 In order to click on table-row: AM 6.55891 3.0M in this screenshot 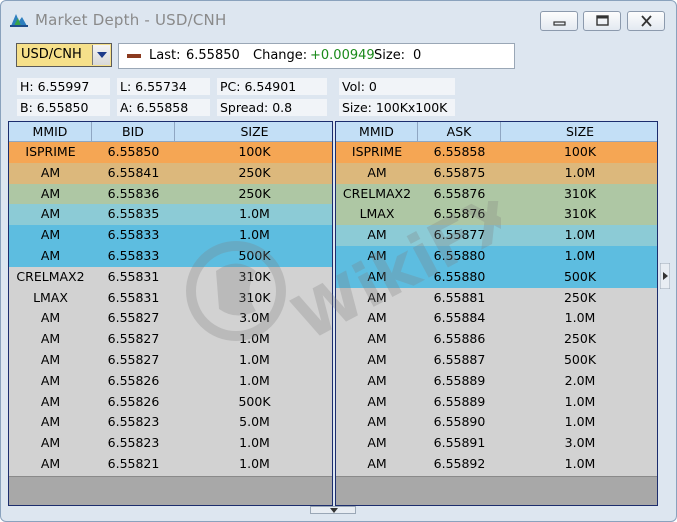, I will do `click(496, 443)`.